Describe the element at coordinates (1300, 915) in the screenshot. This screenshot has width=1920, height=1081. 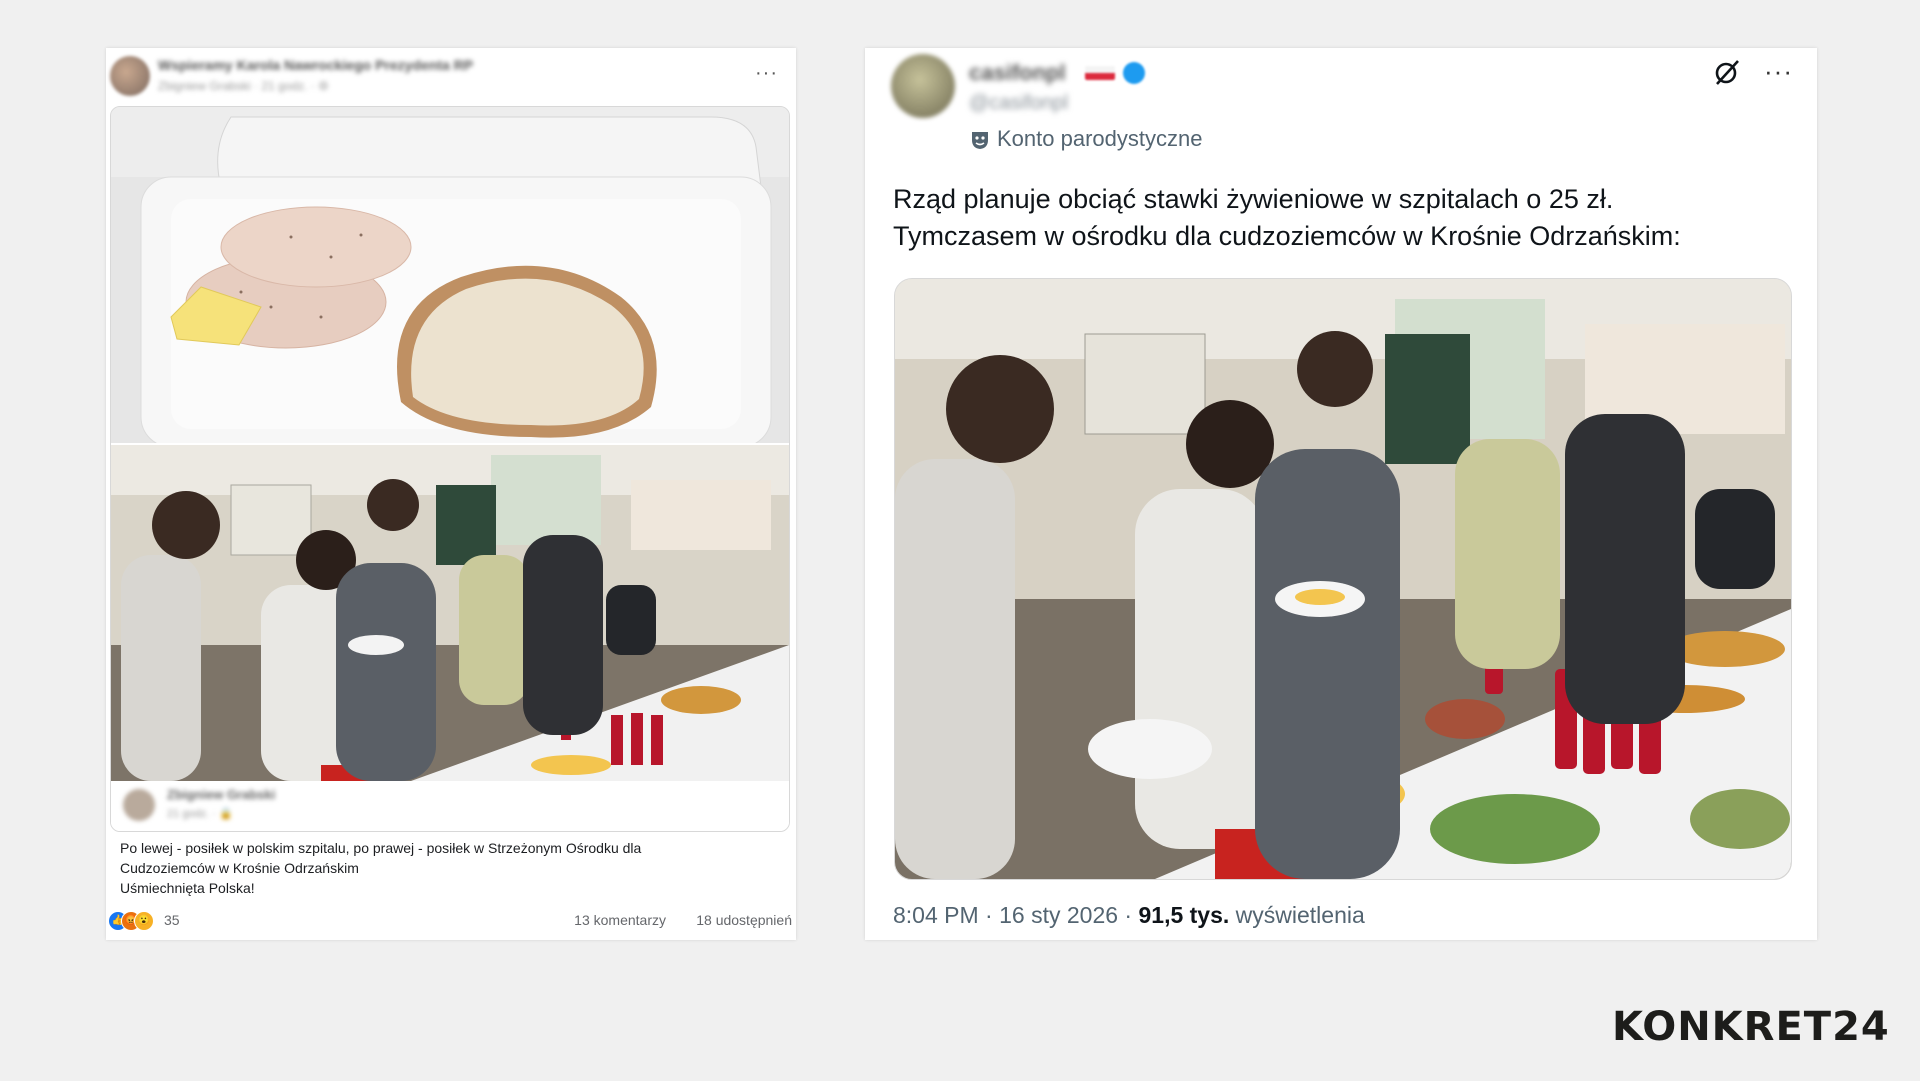
I see `tweet-views-label: wyświetlenia` at that location.